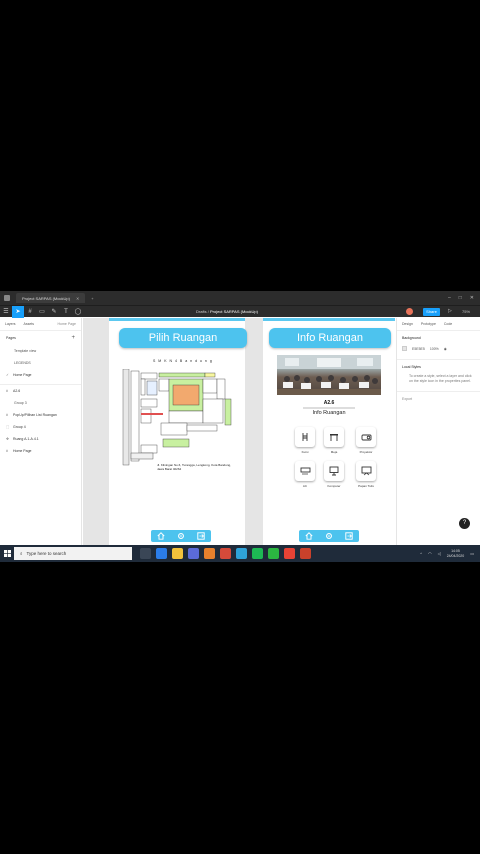 This screenshot has width=480, height=854. I want to click on network-icon: ◠, so click(430, 553).